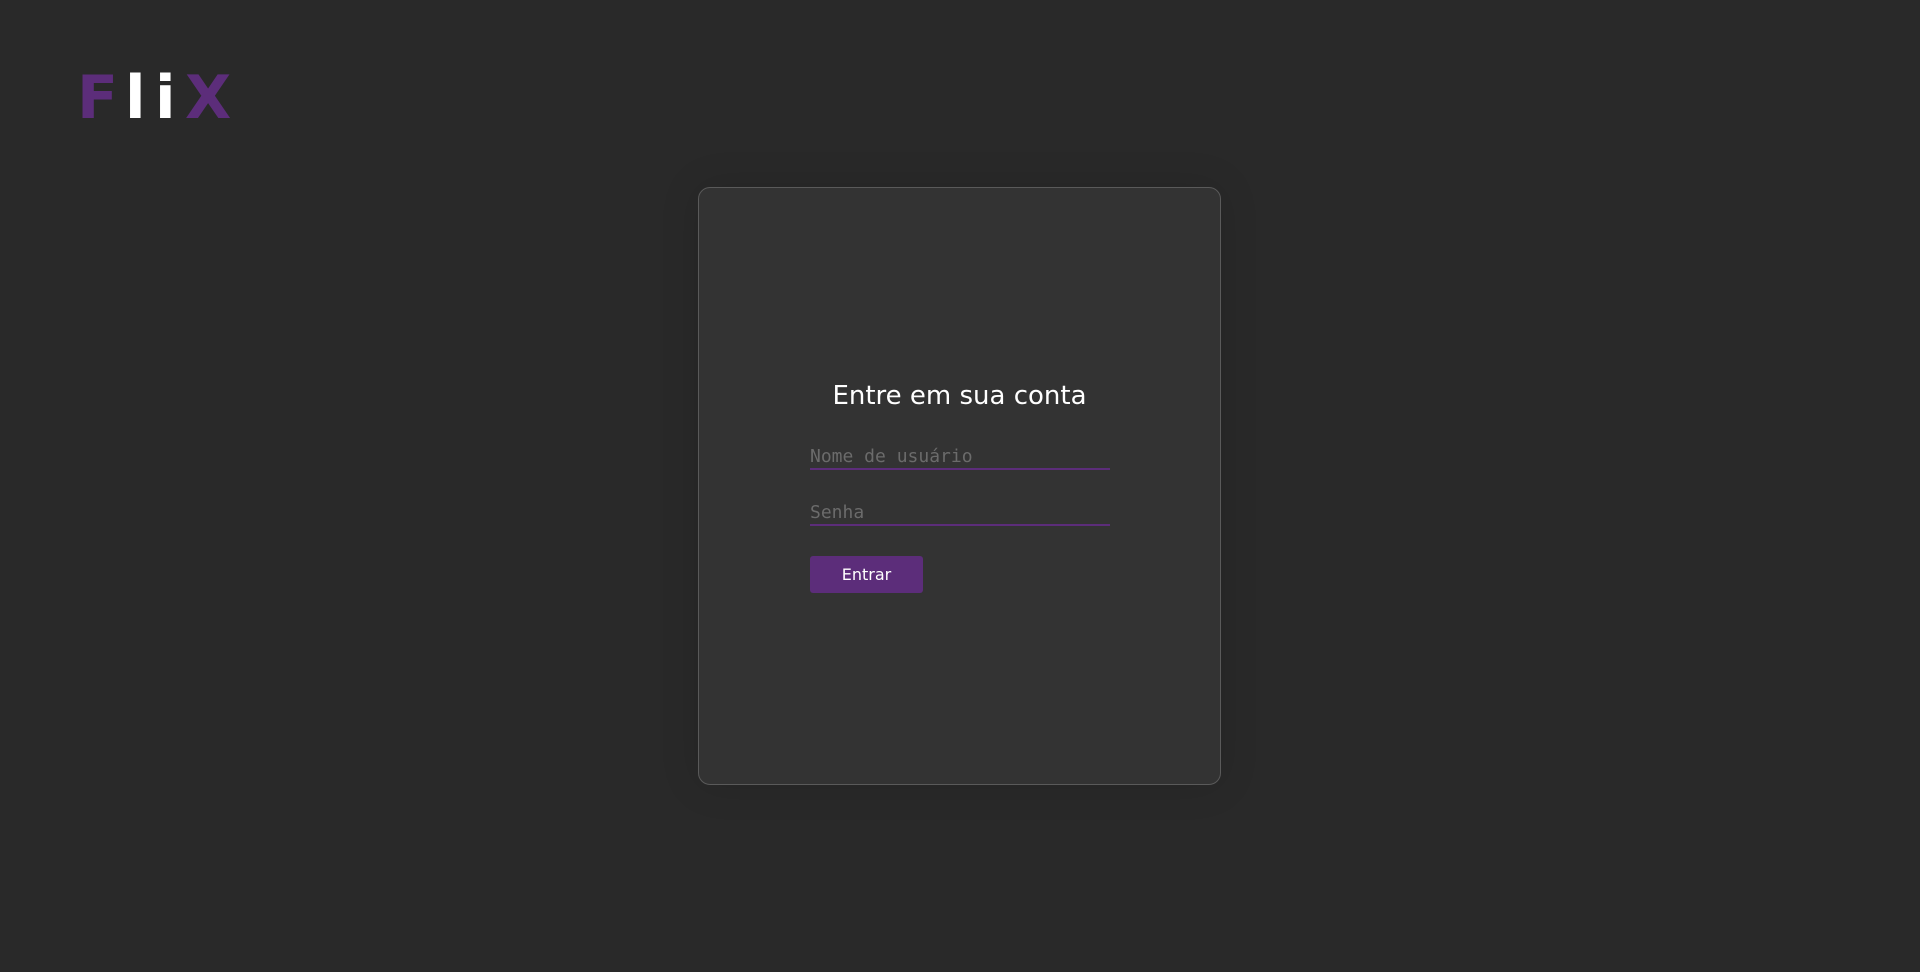  Describe the element at coordinates (959, 396) in the screenshot. I see `login-title: Entre em sua conta` at that location.